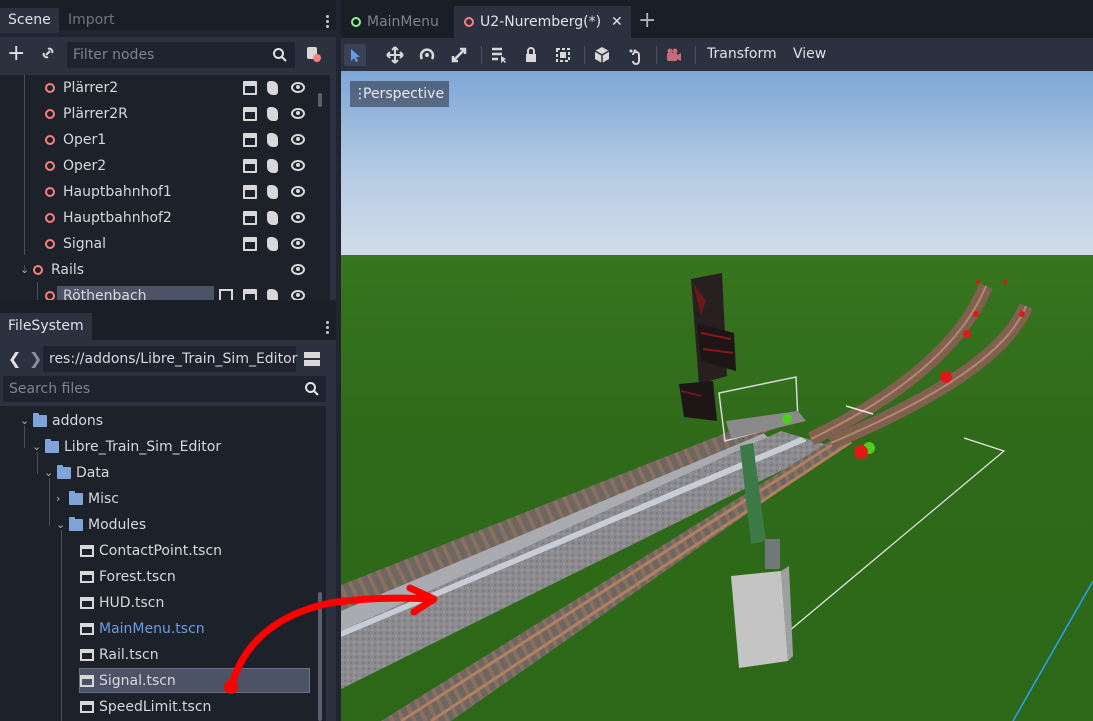  I want to click on filesystem-scrollbar, so click(320, 656).